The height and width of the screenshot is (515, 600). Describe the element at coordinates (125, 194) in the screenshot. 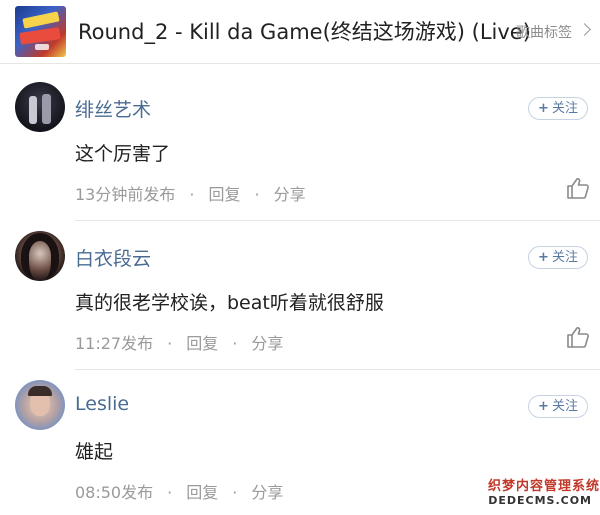

I see `comment-time: 13分钟前发布` at that location.